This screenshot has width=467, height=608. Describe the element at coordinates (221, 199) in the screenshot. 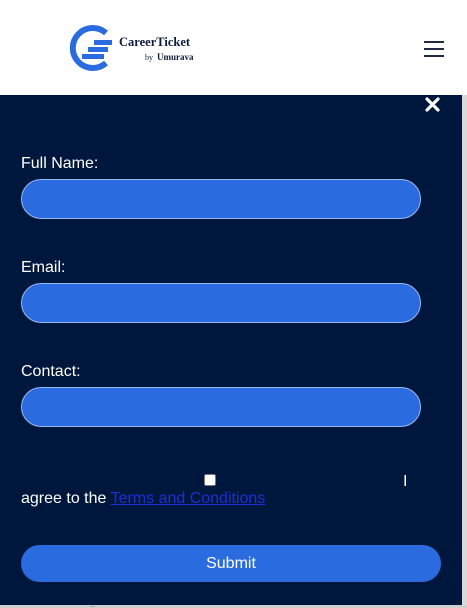

I see `full-name-input` at that location.